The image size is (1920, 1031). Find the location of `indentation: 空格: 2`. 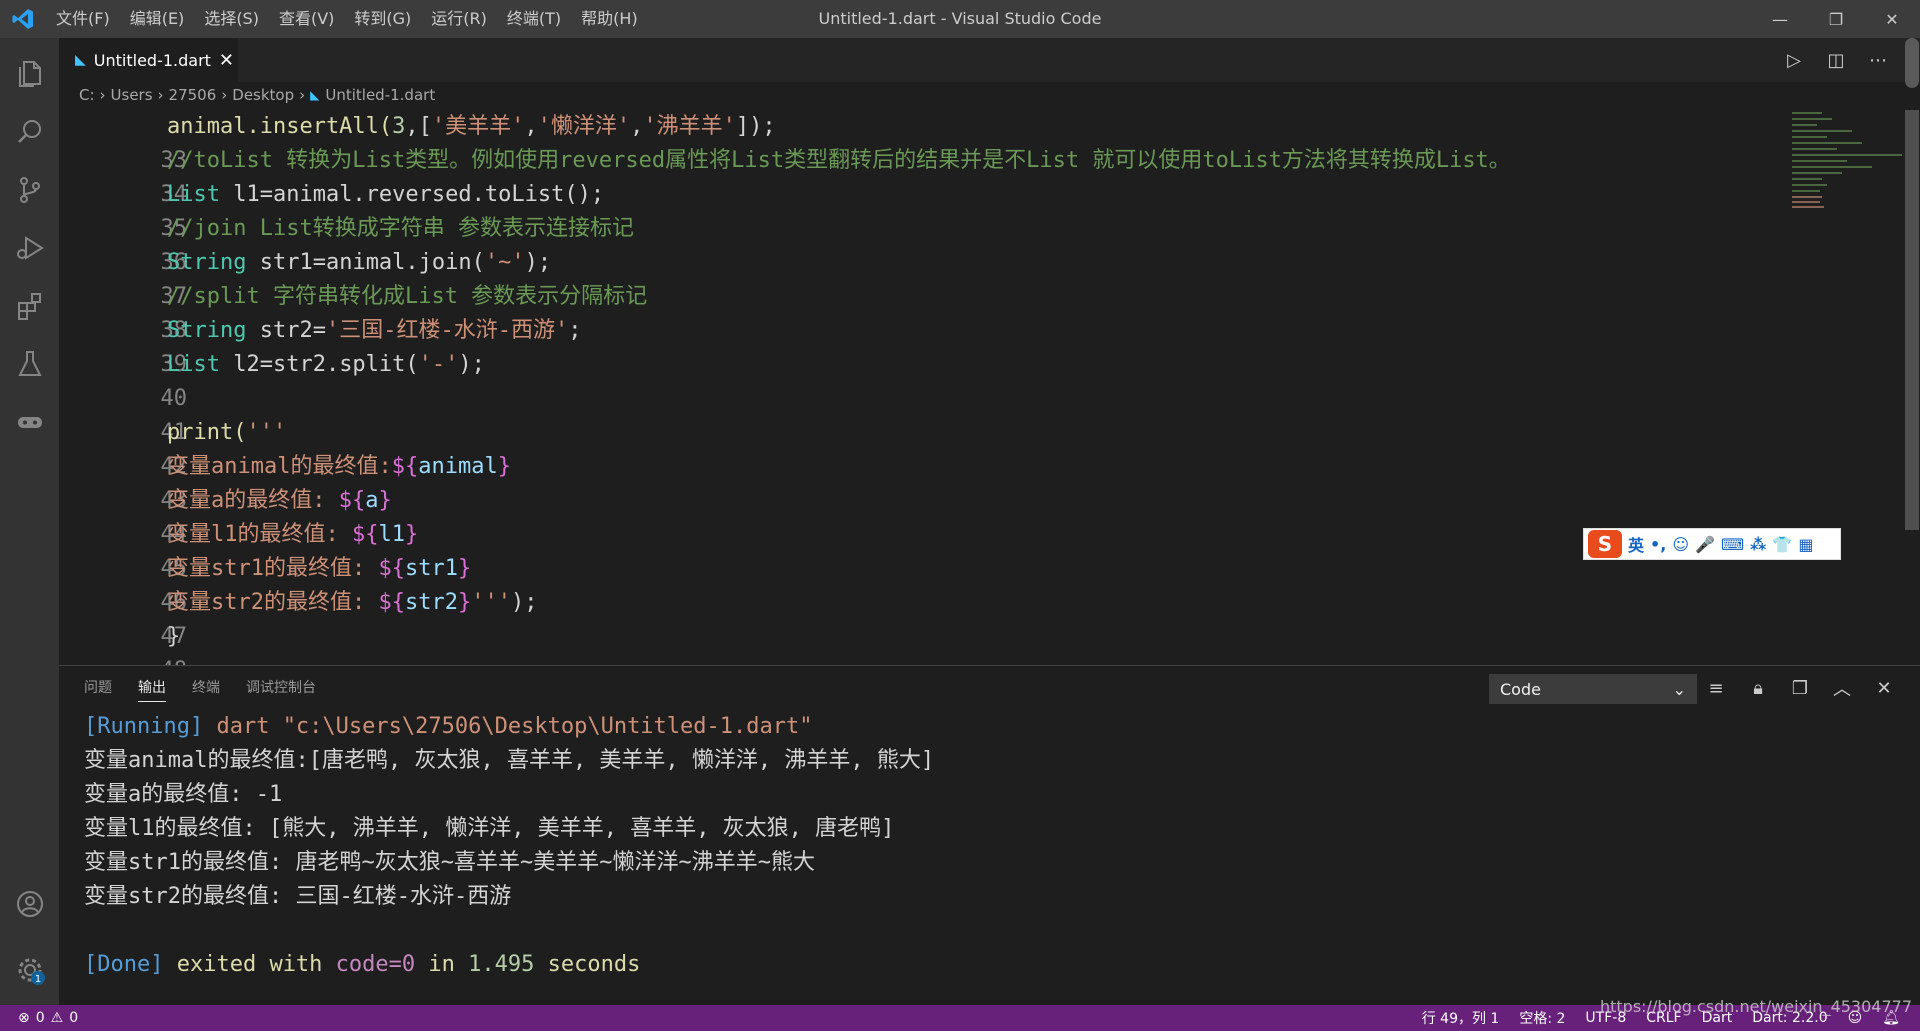

indentation: 空格: 2 is located at coordinates (1542, 1018).